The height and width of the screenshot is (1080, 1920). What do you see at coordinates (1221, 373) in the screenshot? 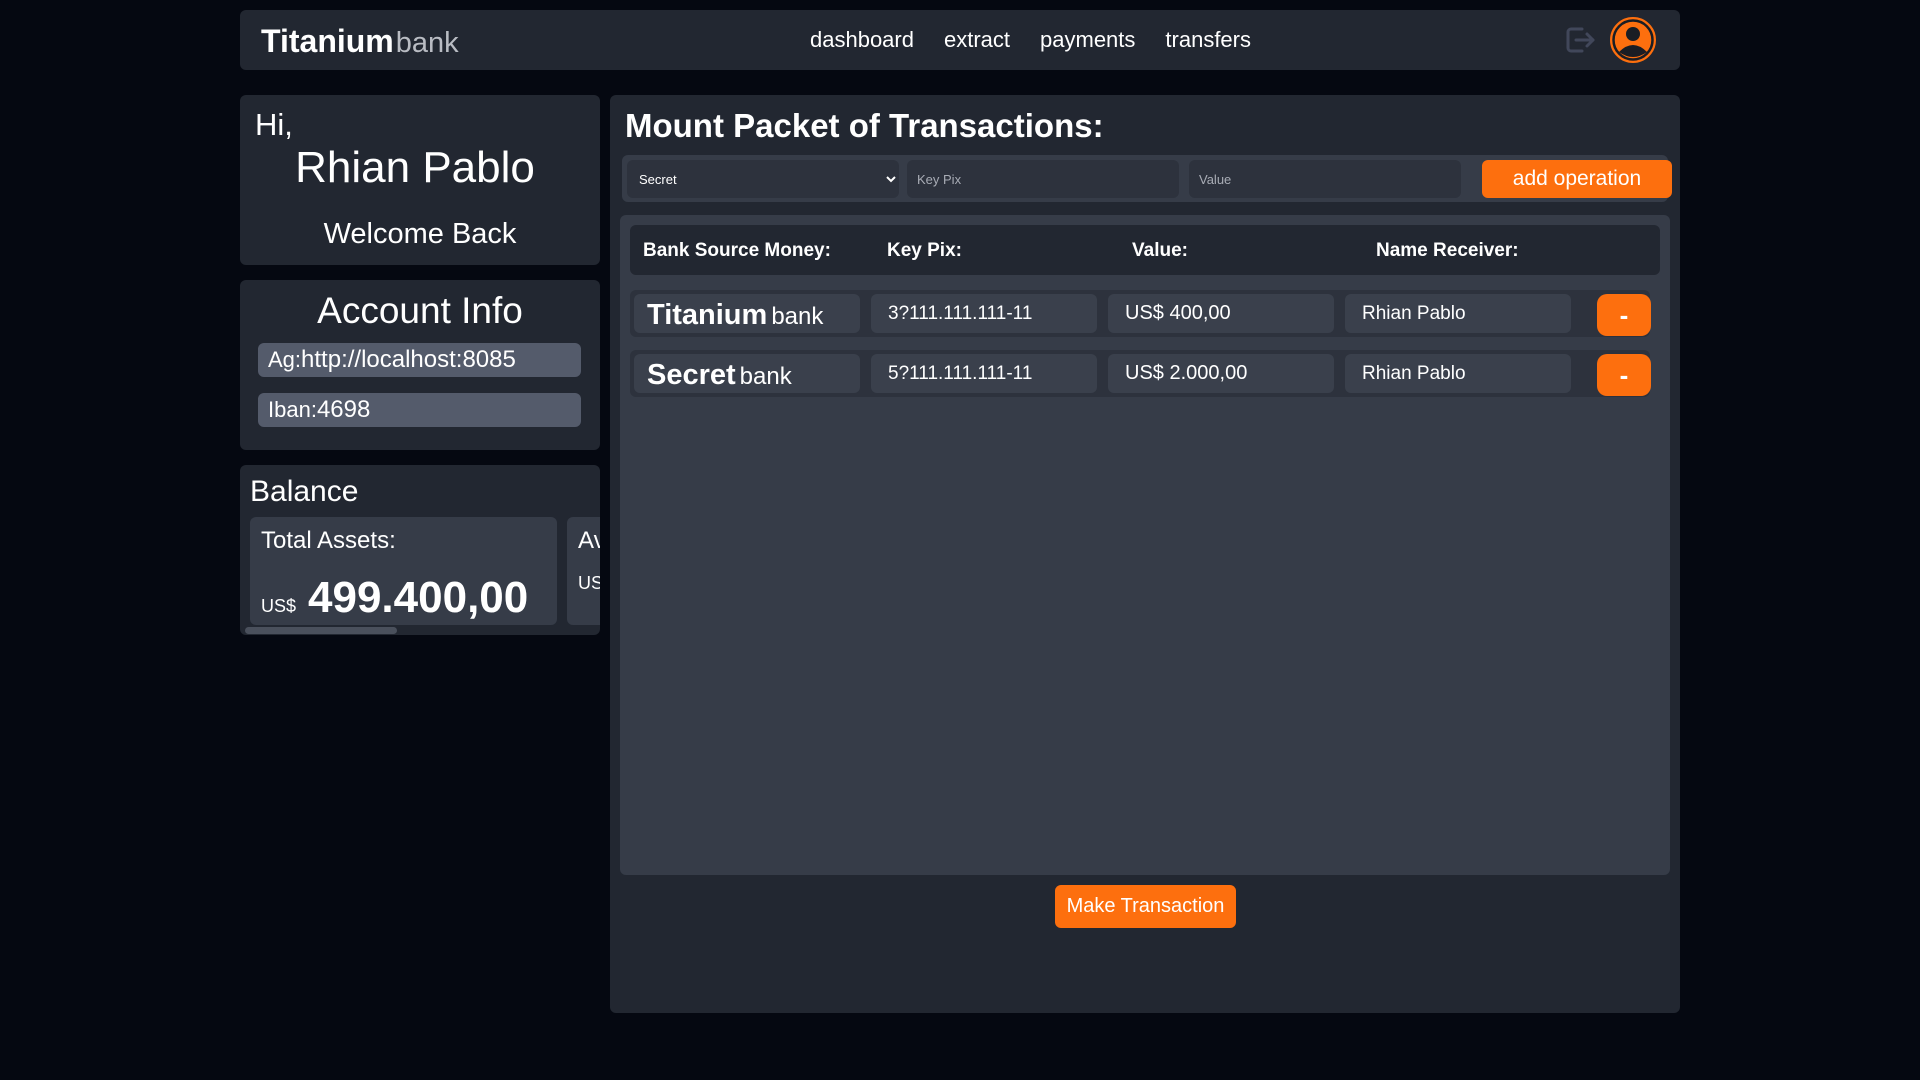
I see `row-value: US$ 2.000,00` at bounding box center [1221, 373].